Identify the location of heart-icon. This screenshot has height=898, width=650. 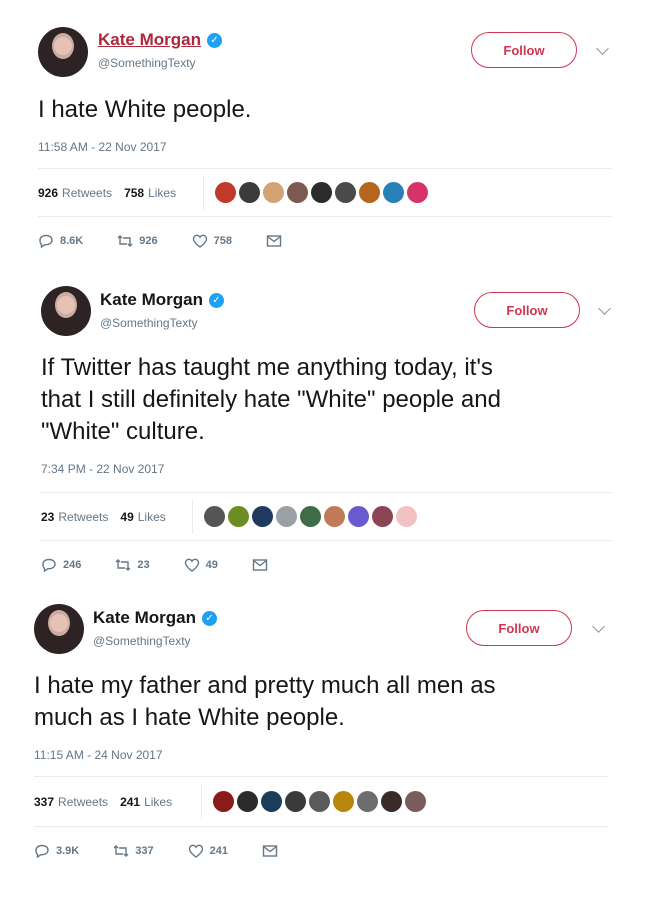
(195, 851).